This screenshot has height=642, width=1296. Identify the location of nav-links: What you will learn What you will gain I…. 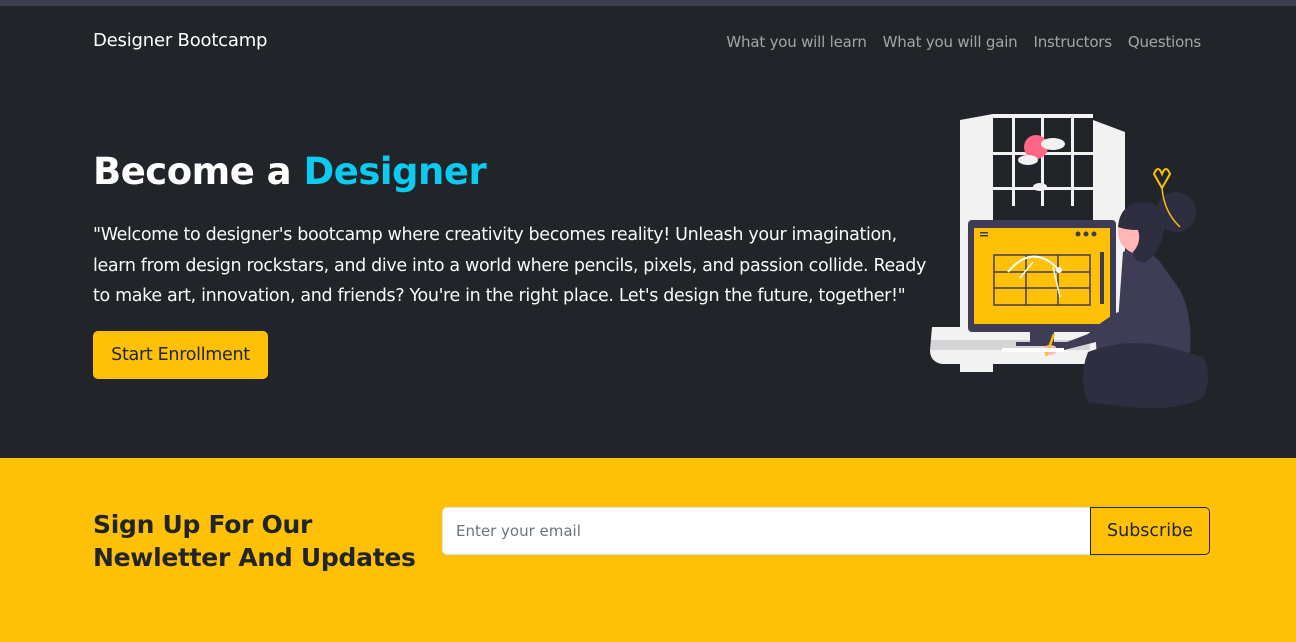
(959, 42).